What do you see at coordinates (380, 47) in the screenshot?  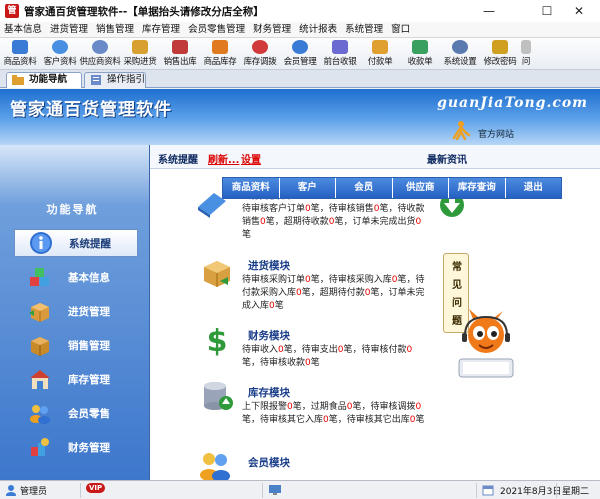 I see `payment-icon` at bounding box center [380, 47].